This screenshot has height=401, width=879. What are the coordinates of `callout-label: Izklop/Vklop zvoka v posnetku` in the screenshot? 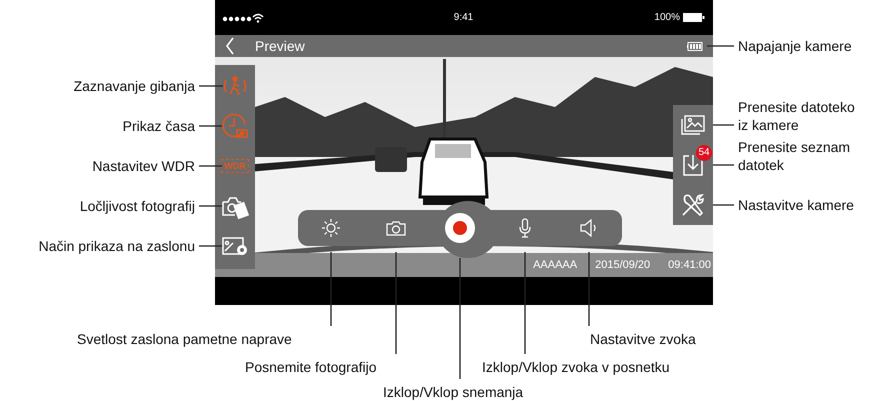 It's located at (576, 367).